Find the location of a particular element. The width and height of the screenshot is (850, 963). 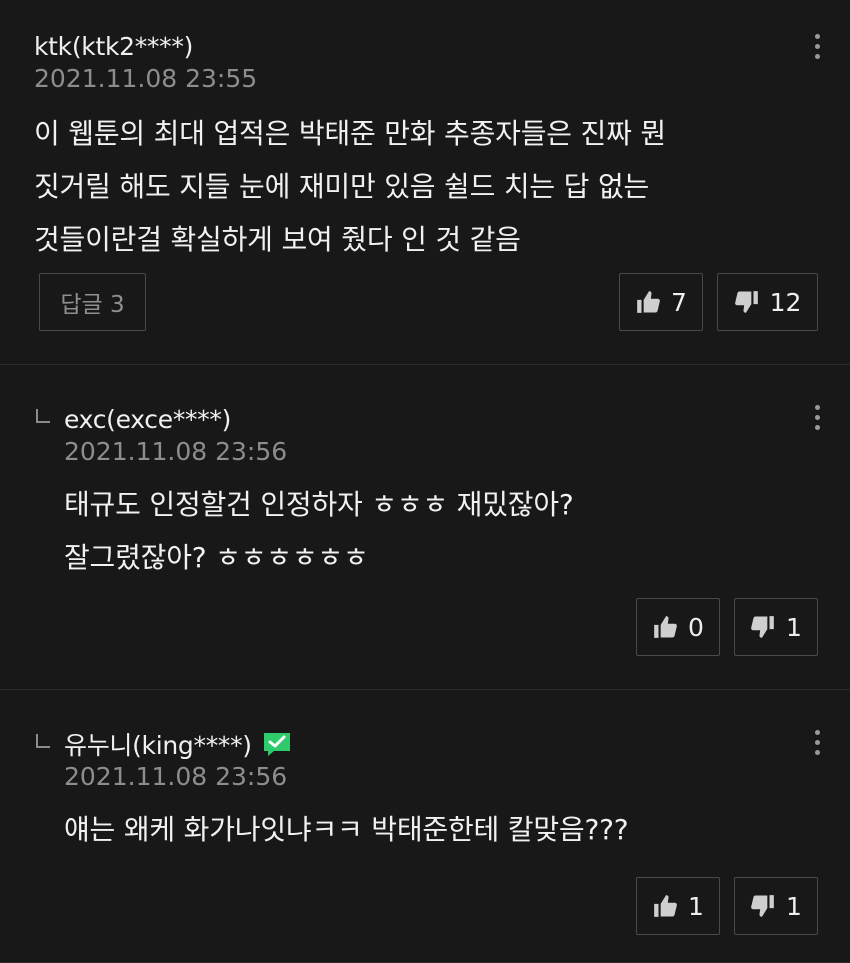

comment-author: exc(exce****) is located at coordinates (147, 419).